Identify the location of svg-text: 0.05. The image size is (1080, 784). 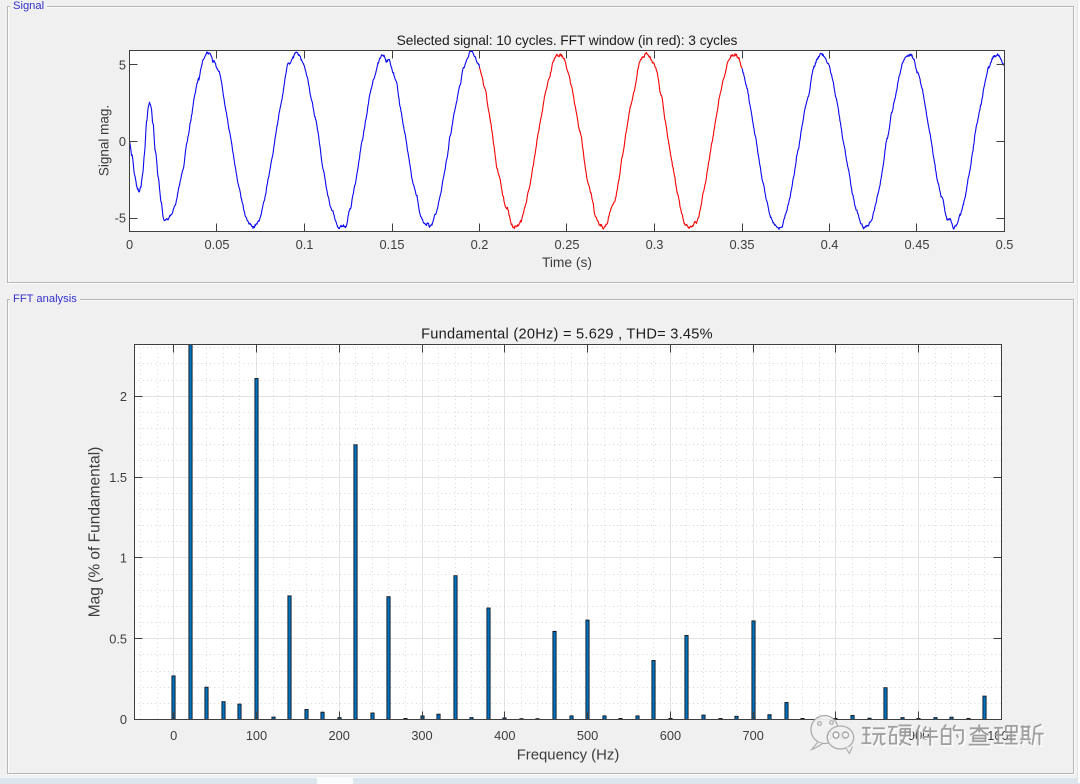
(217, 244).